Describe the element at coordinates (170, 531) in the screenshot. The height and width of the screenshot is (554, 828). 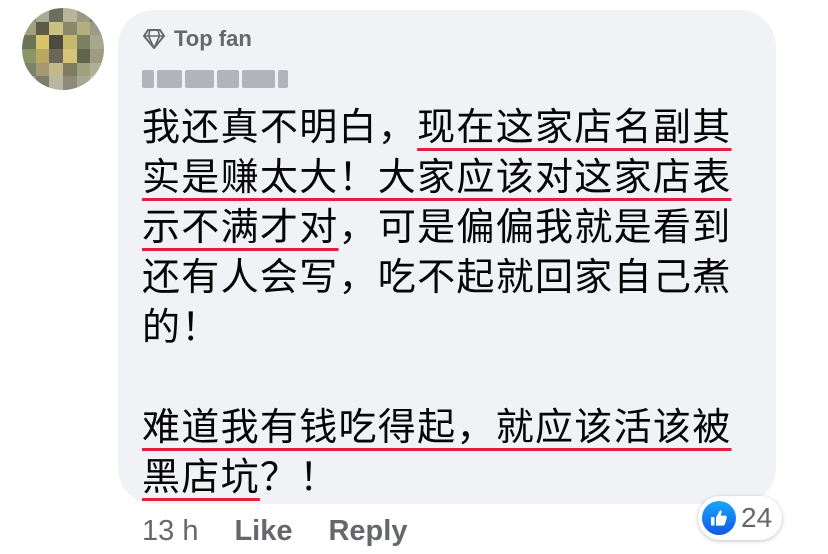
I see `timestamp: 13 h` at that location.